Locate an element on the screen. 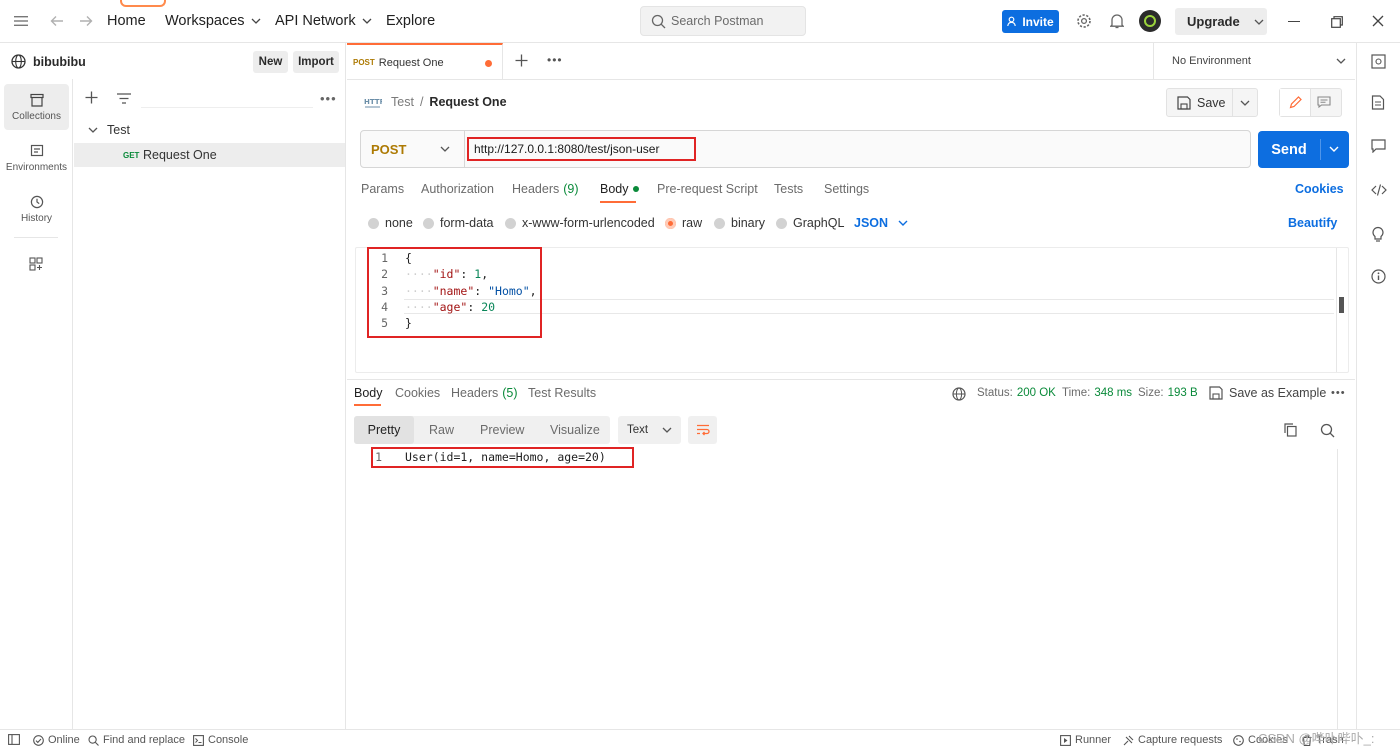  tab-request-one: POST Request One is located at coordinates (425, 61).